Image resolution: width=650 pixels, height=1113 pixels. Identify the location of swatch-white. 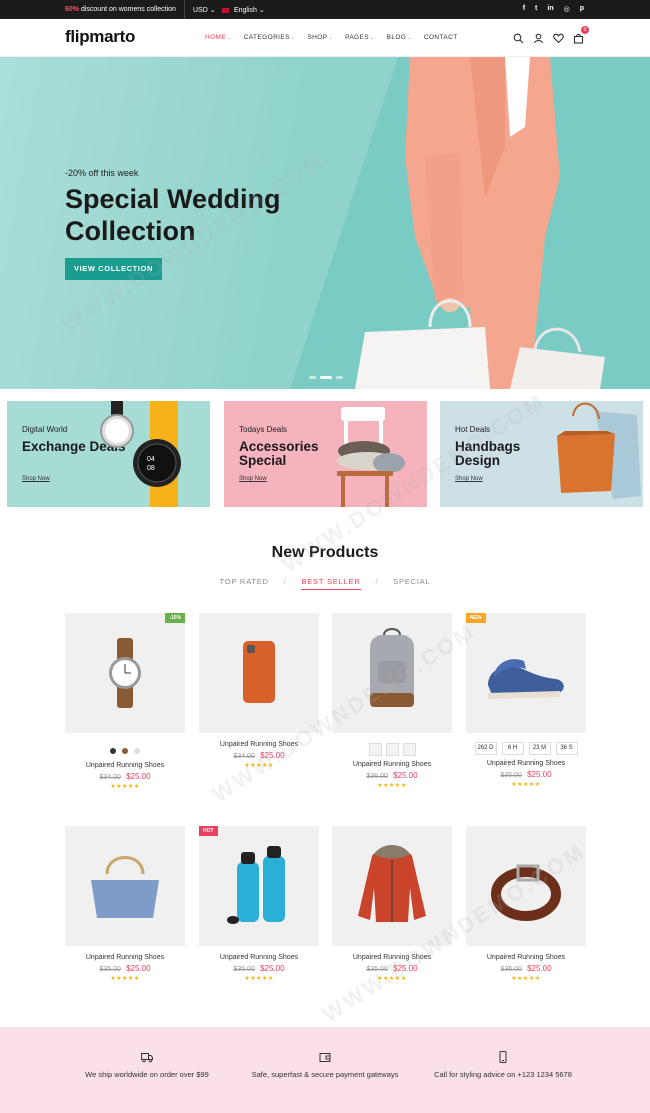
(137, 751).